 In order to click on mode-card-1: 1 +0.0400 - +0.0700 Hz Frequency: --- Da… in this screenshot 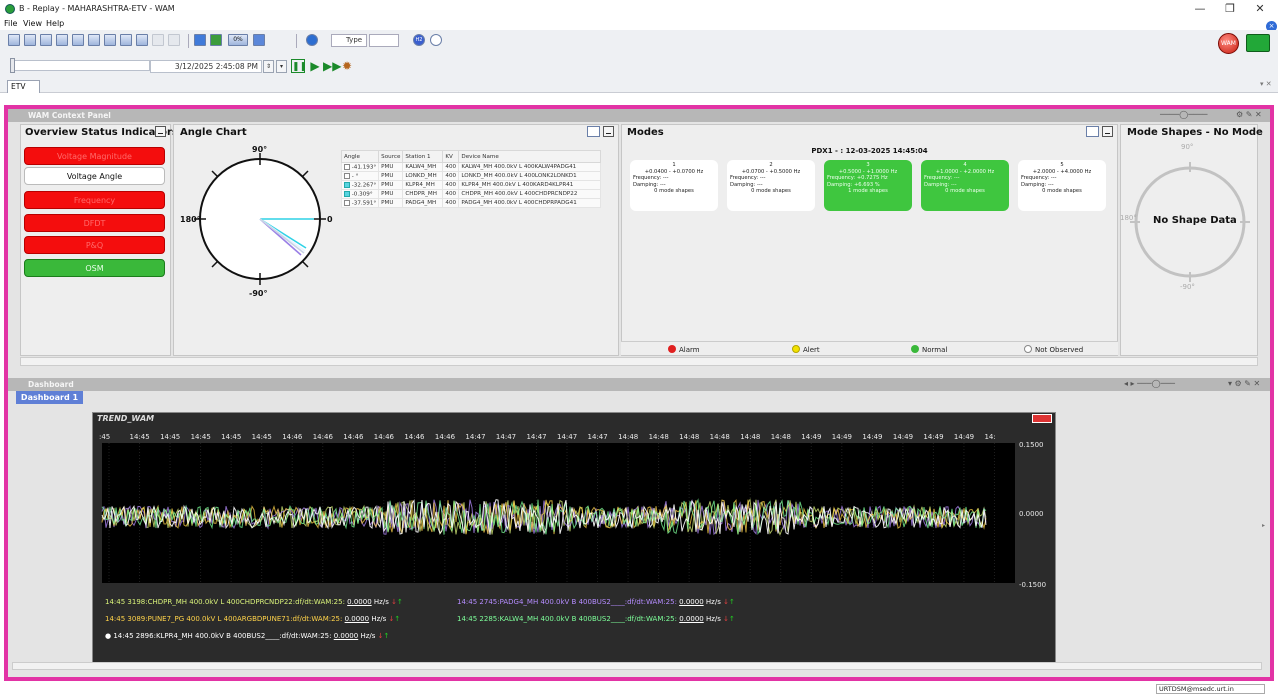, I will do `click(674, 185)`.